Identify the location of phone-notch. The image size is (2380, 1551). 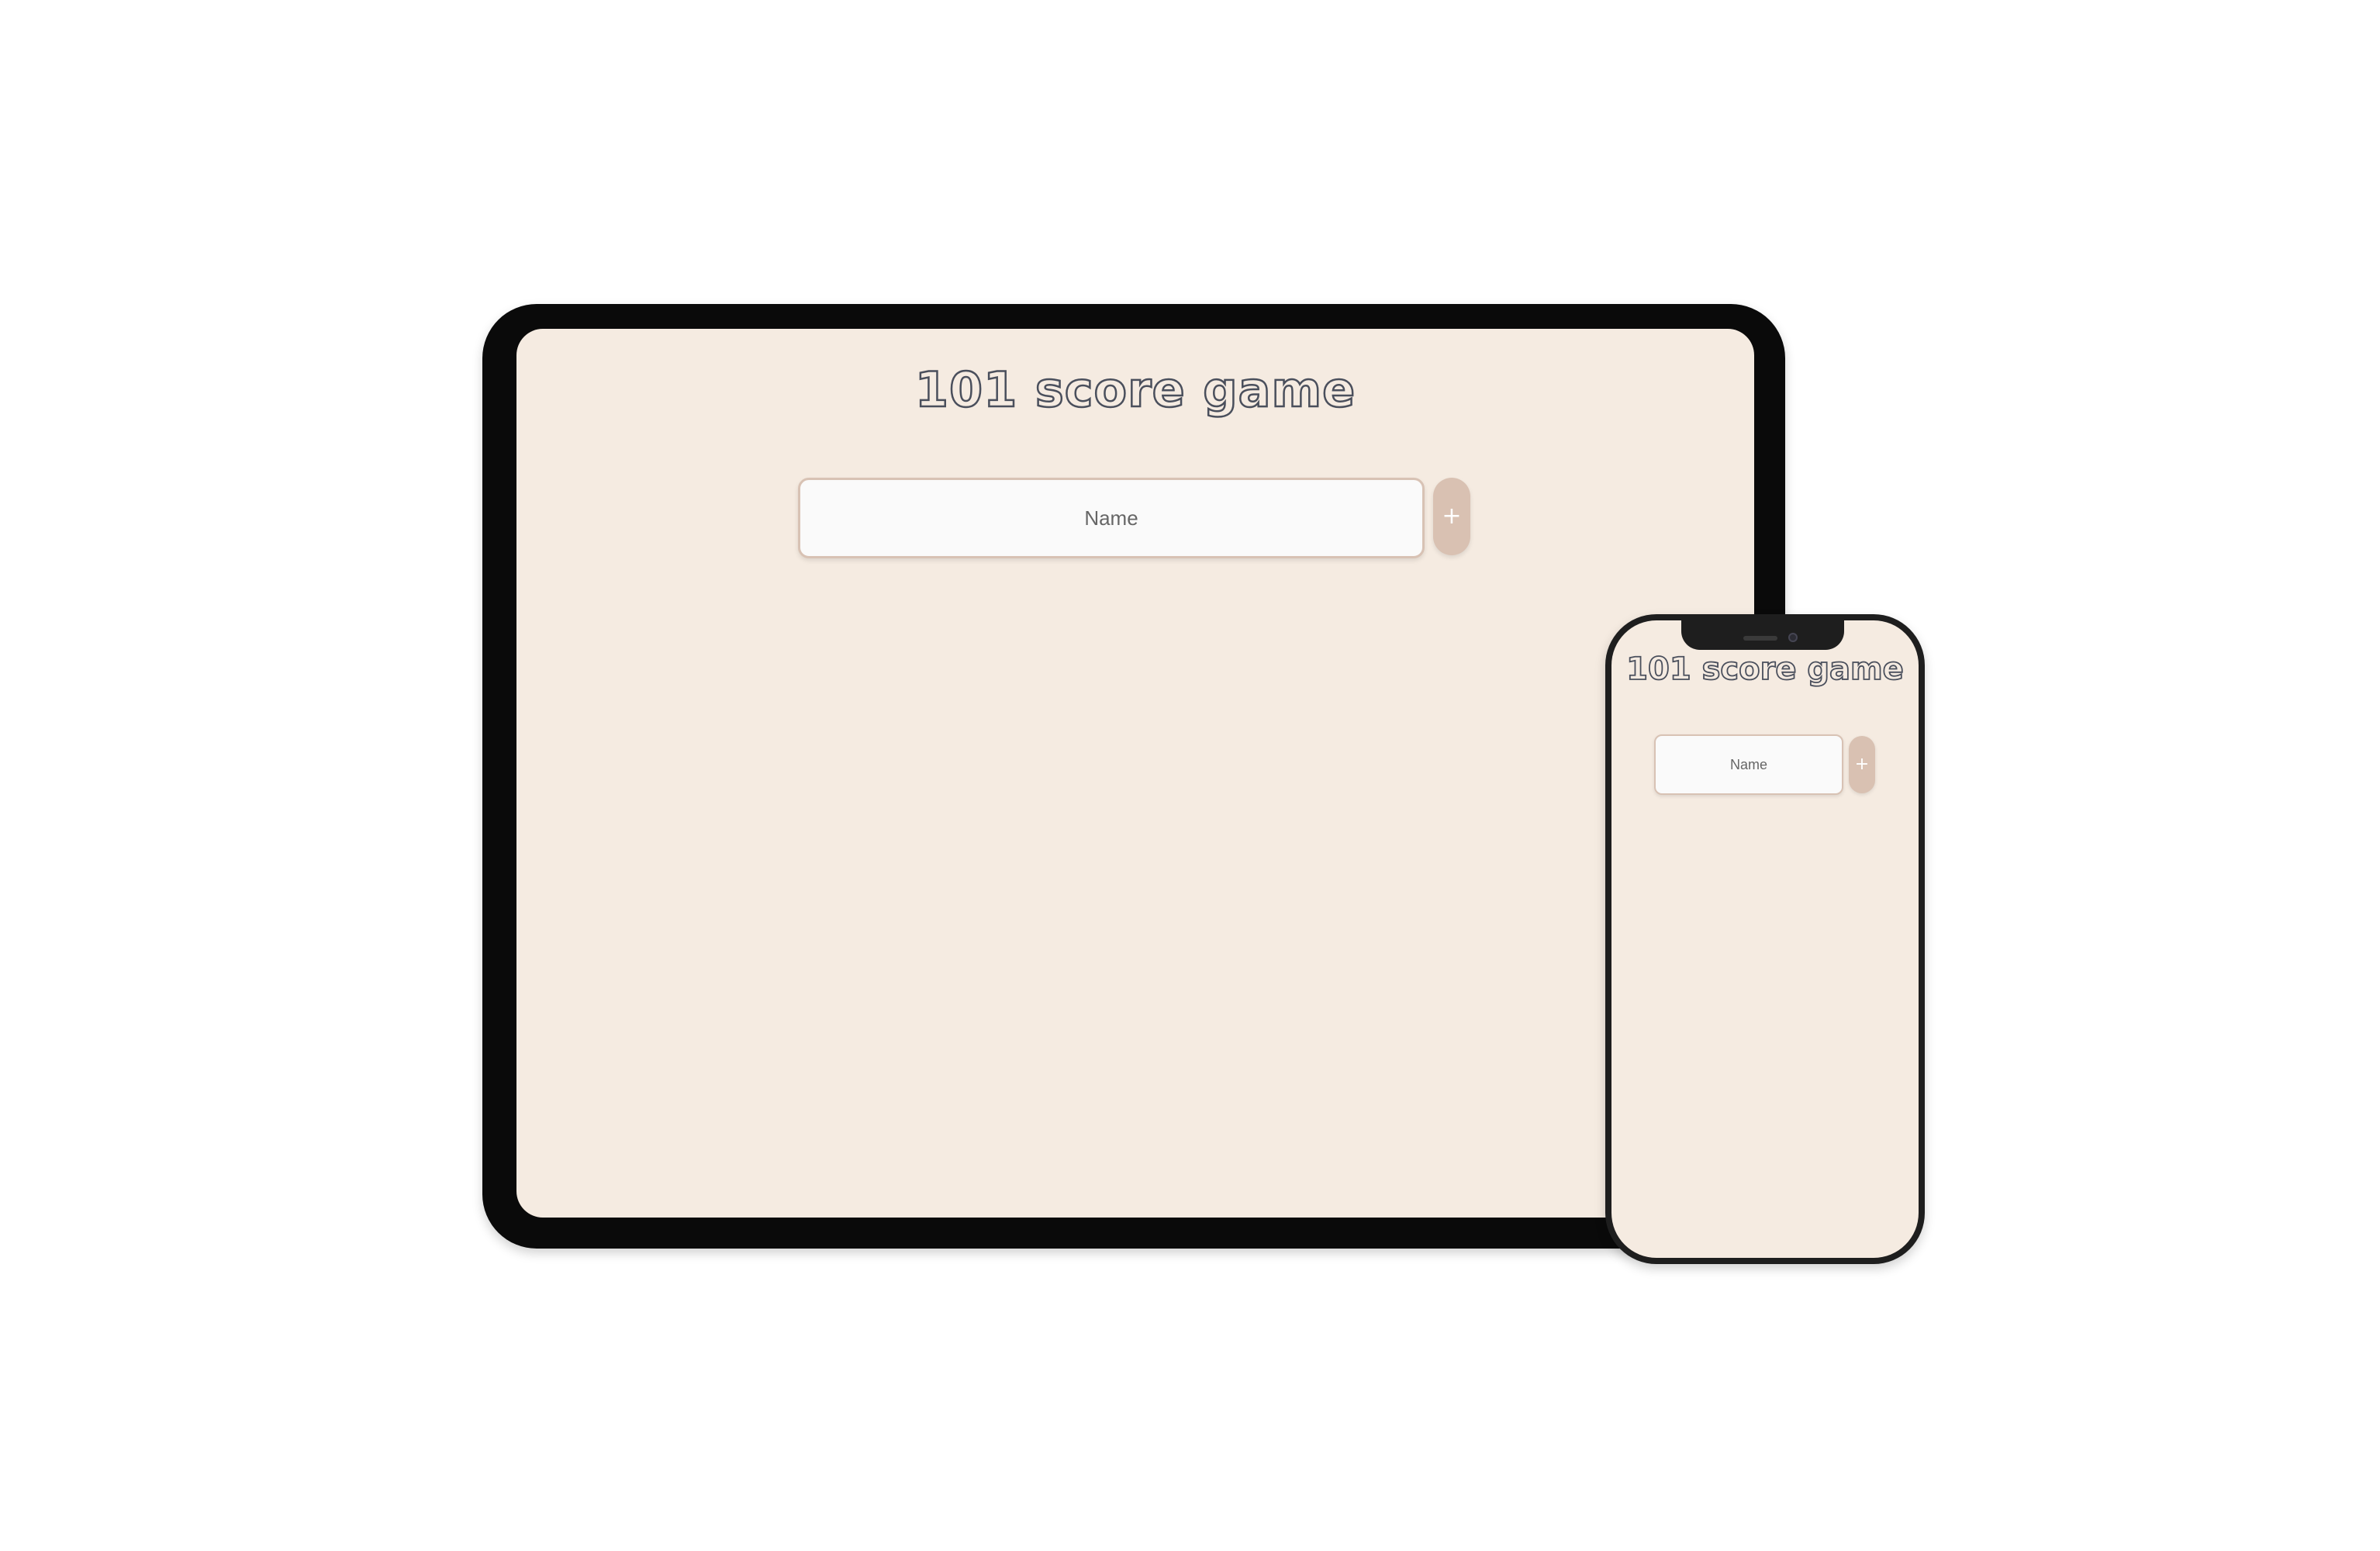
(1762, 635).